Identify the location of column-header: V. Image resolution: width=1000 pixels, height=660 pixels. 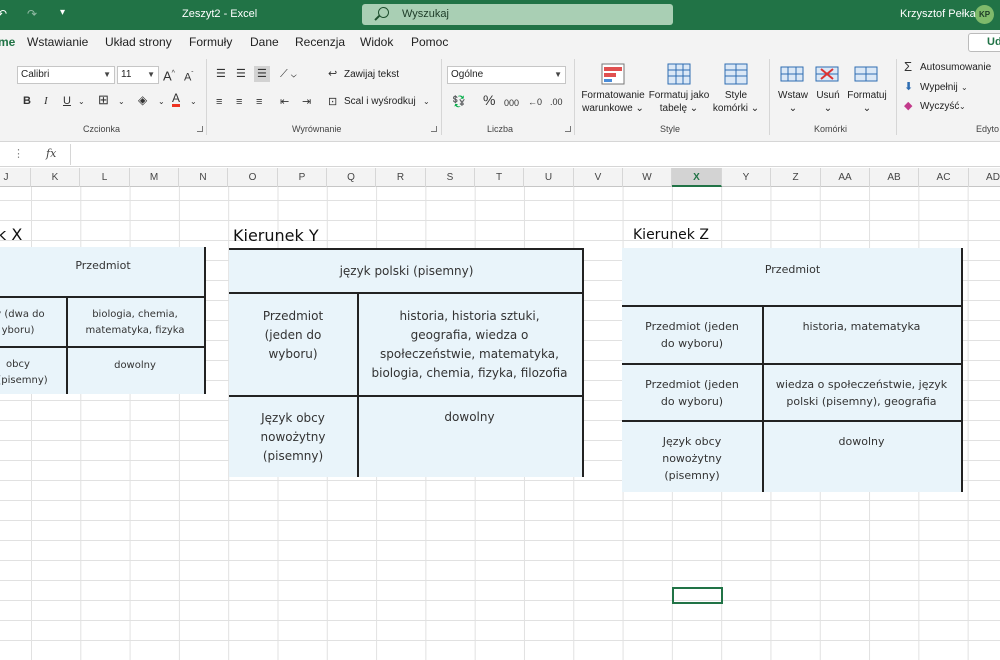
(598, 177).